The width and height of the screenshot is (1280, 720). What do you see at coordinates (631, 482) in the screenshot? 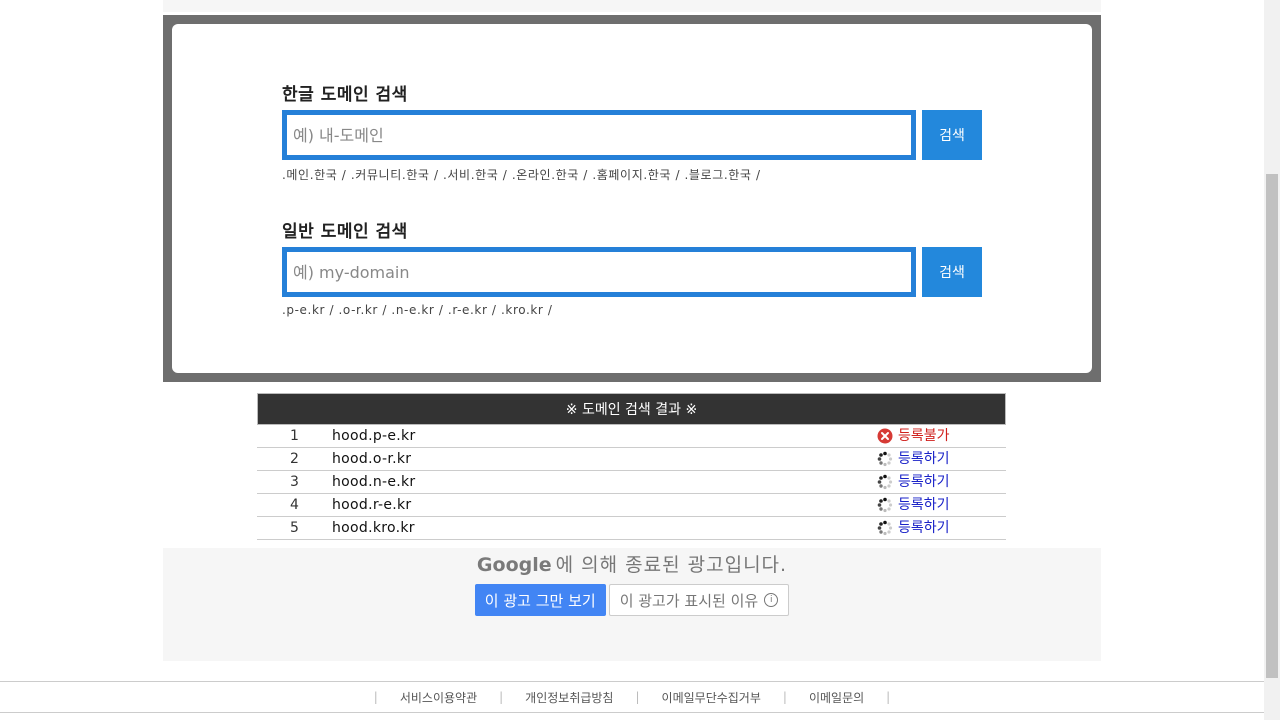
I see `table-row: 3 hood.n-e.kr 등록하기` at bounding box center [631, 482].